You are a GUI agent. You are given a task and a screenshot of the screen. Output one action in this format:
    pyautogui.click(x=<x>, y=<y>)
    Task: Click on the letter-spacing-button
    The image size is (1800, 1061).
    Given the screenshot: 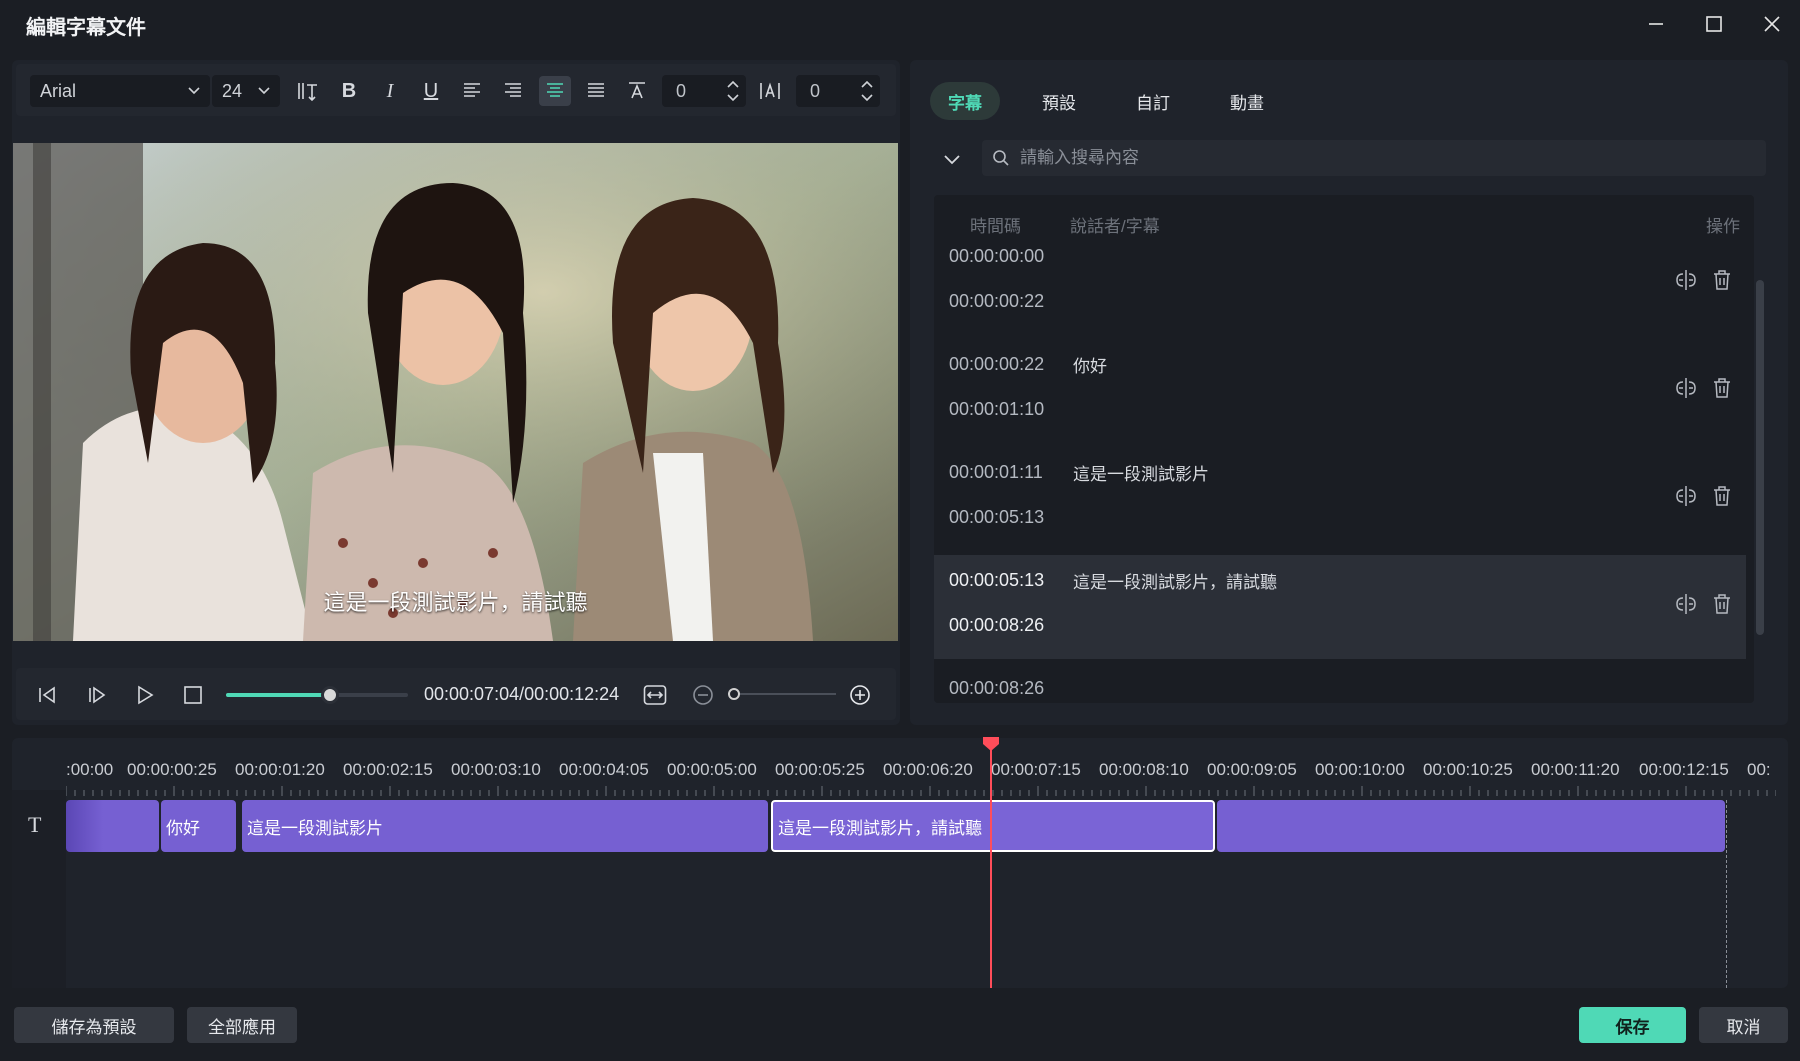 What is the action you would take?
    pyautogui.click(x=637, y=91)
    